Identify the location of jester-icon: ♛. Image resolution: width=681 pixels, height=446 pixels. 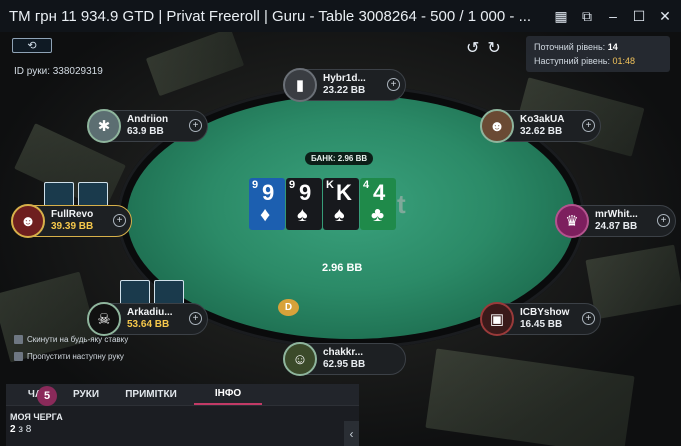
(572, 221).